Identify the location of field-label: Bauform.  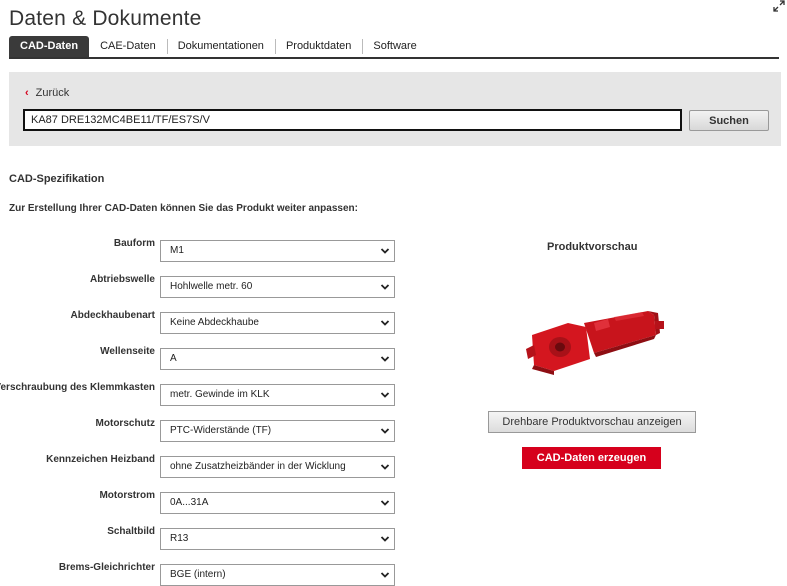
(134, 243).